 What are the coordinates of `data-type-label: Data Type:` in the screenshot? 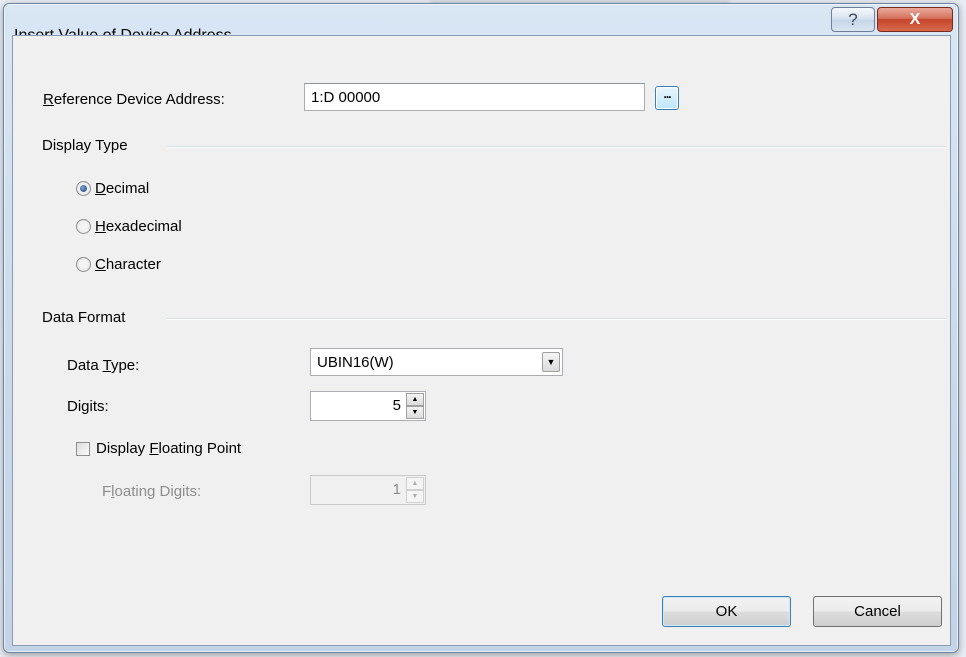 It's located at (103, 365).